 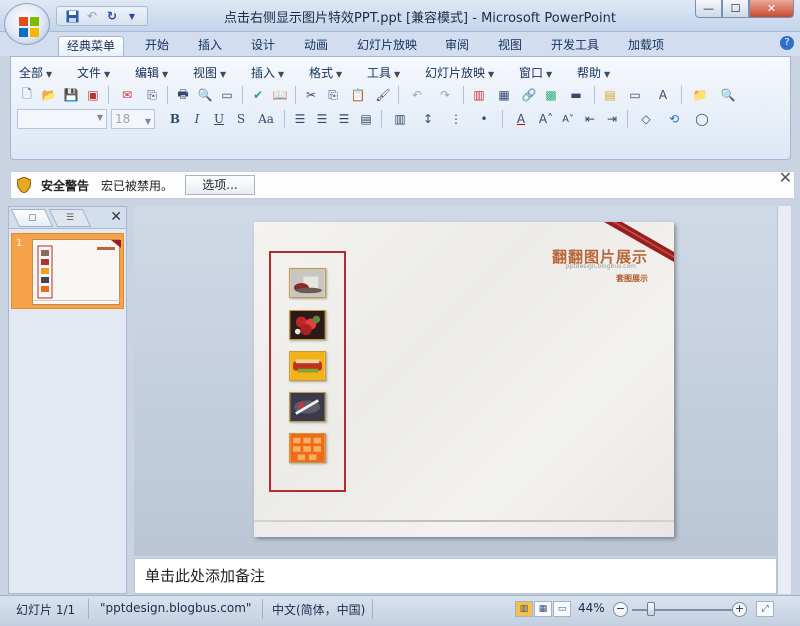 What do you see at coordinates (210, 46) in the screenshot?
I see `tab-insert: 插入` at bounding box center [210, 46].